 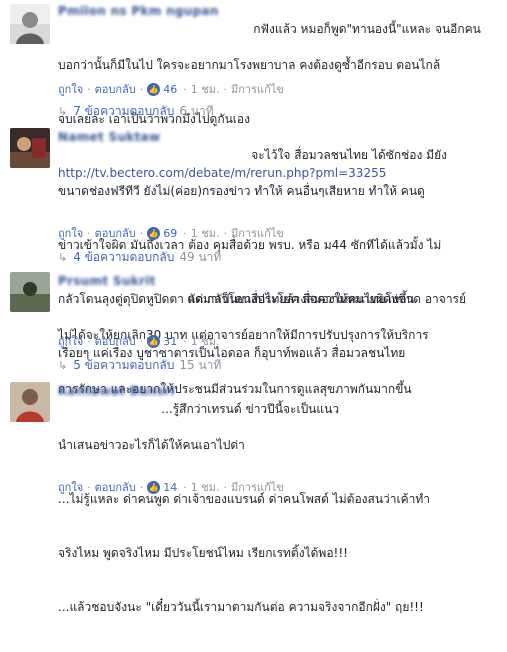 I want to click on reaction-count: 👍 46, so click(x=162, y=89).